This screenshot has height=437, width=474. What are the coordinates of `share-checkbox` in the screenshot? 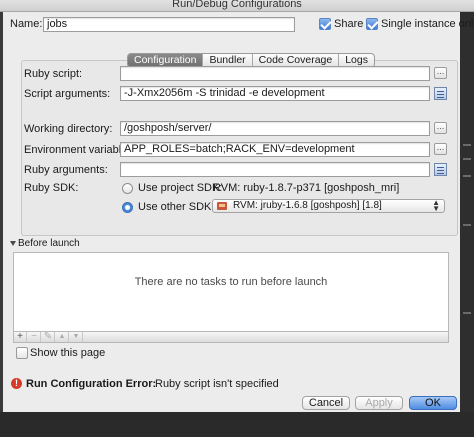 It's located at (325, 24).